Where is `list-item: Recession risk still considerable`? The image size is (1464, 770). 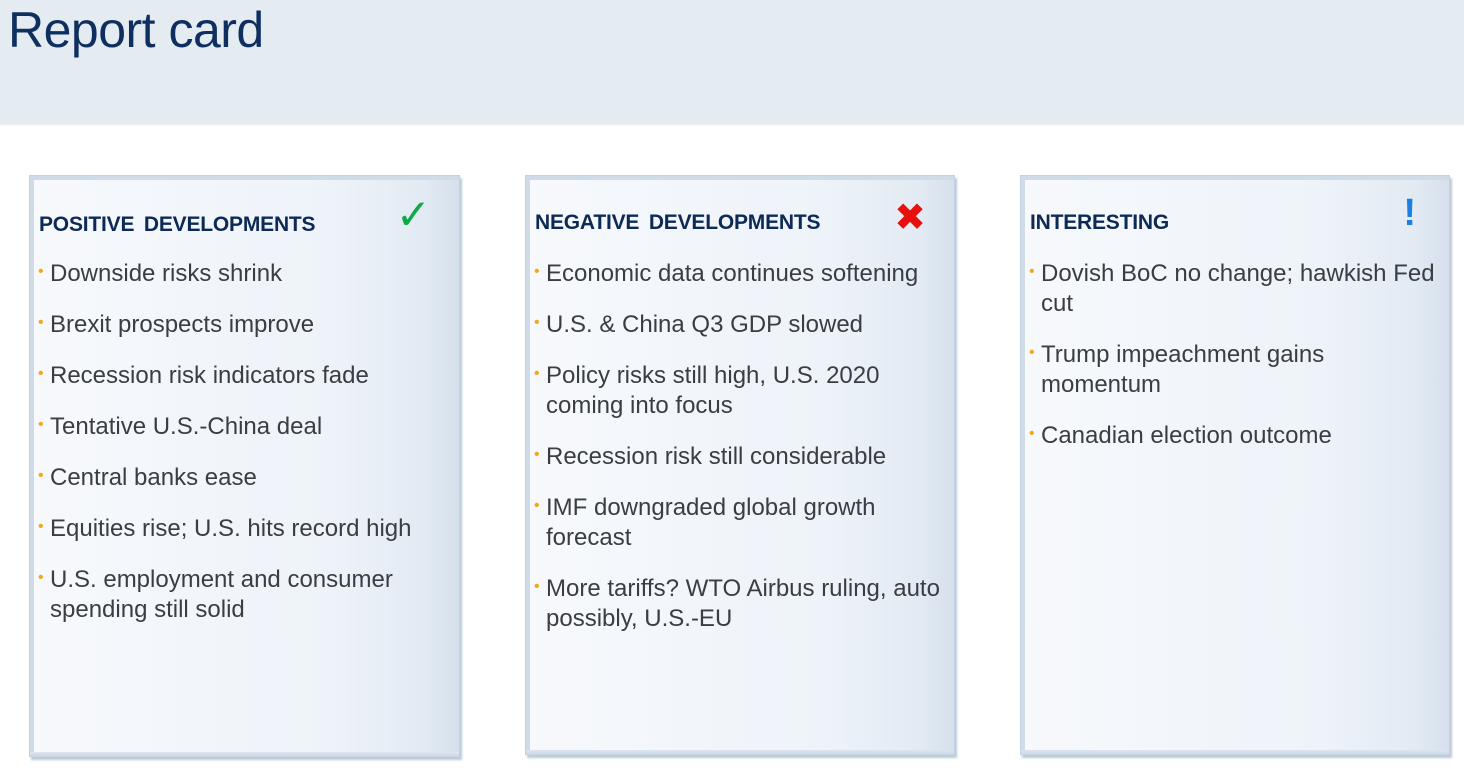 list-item: Recession risk still considerable is located at coordinates (740, 456).